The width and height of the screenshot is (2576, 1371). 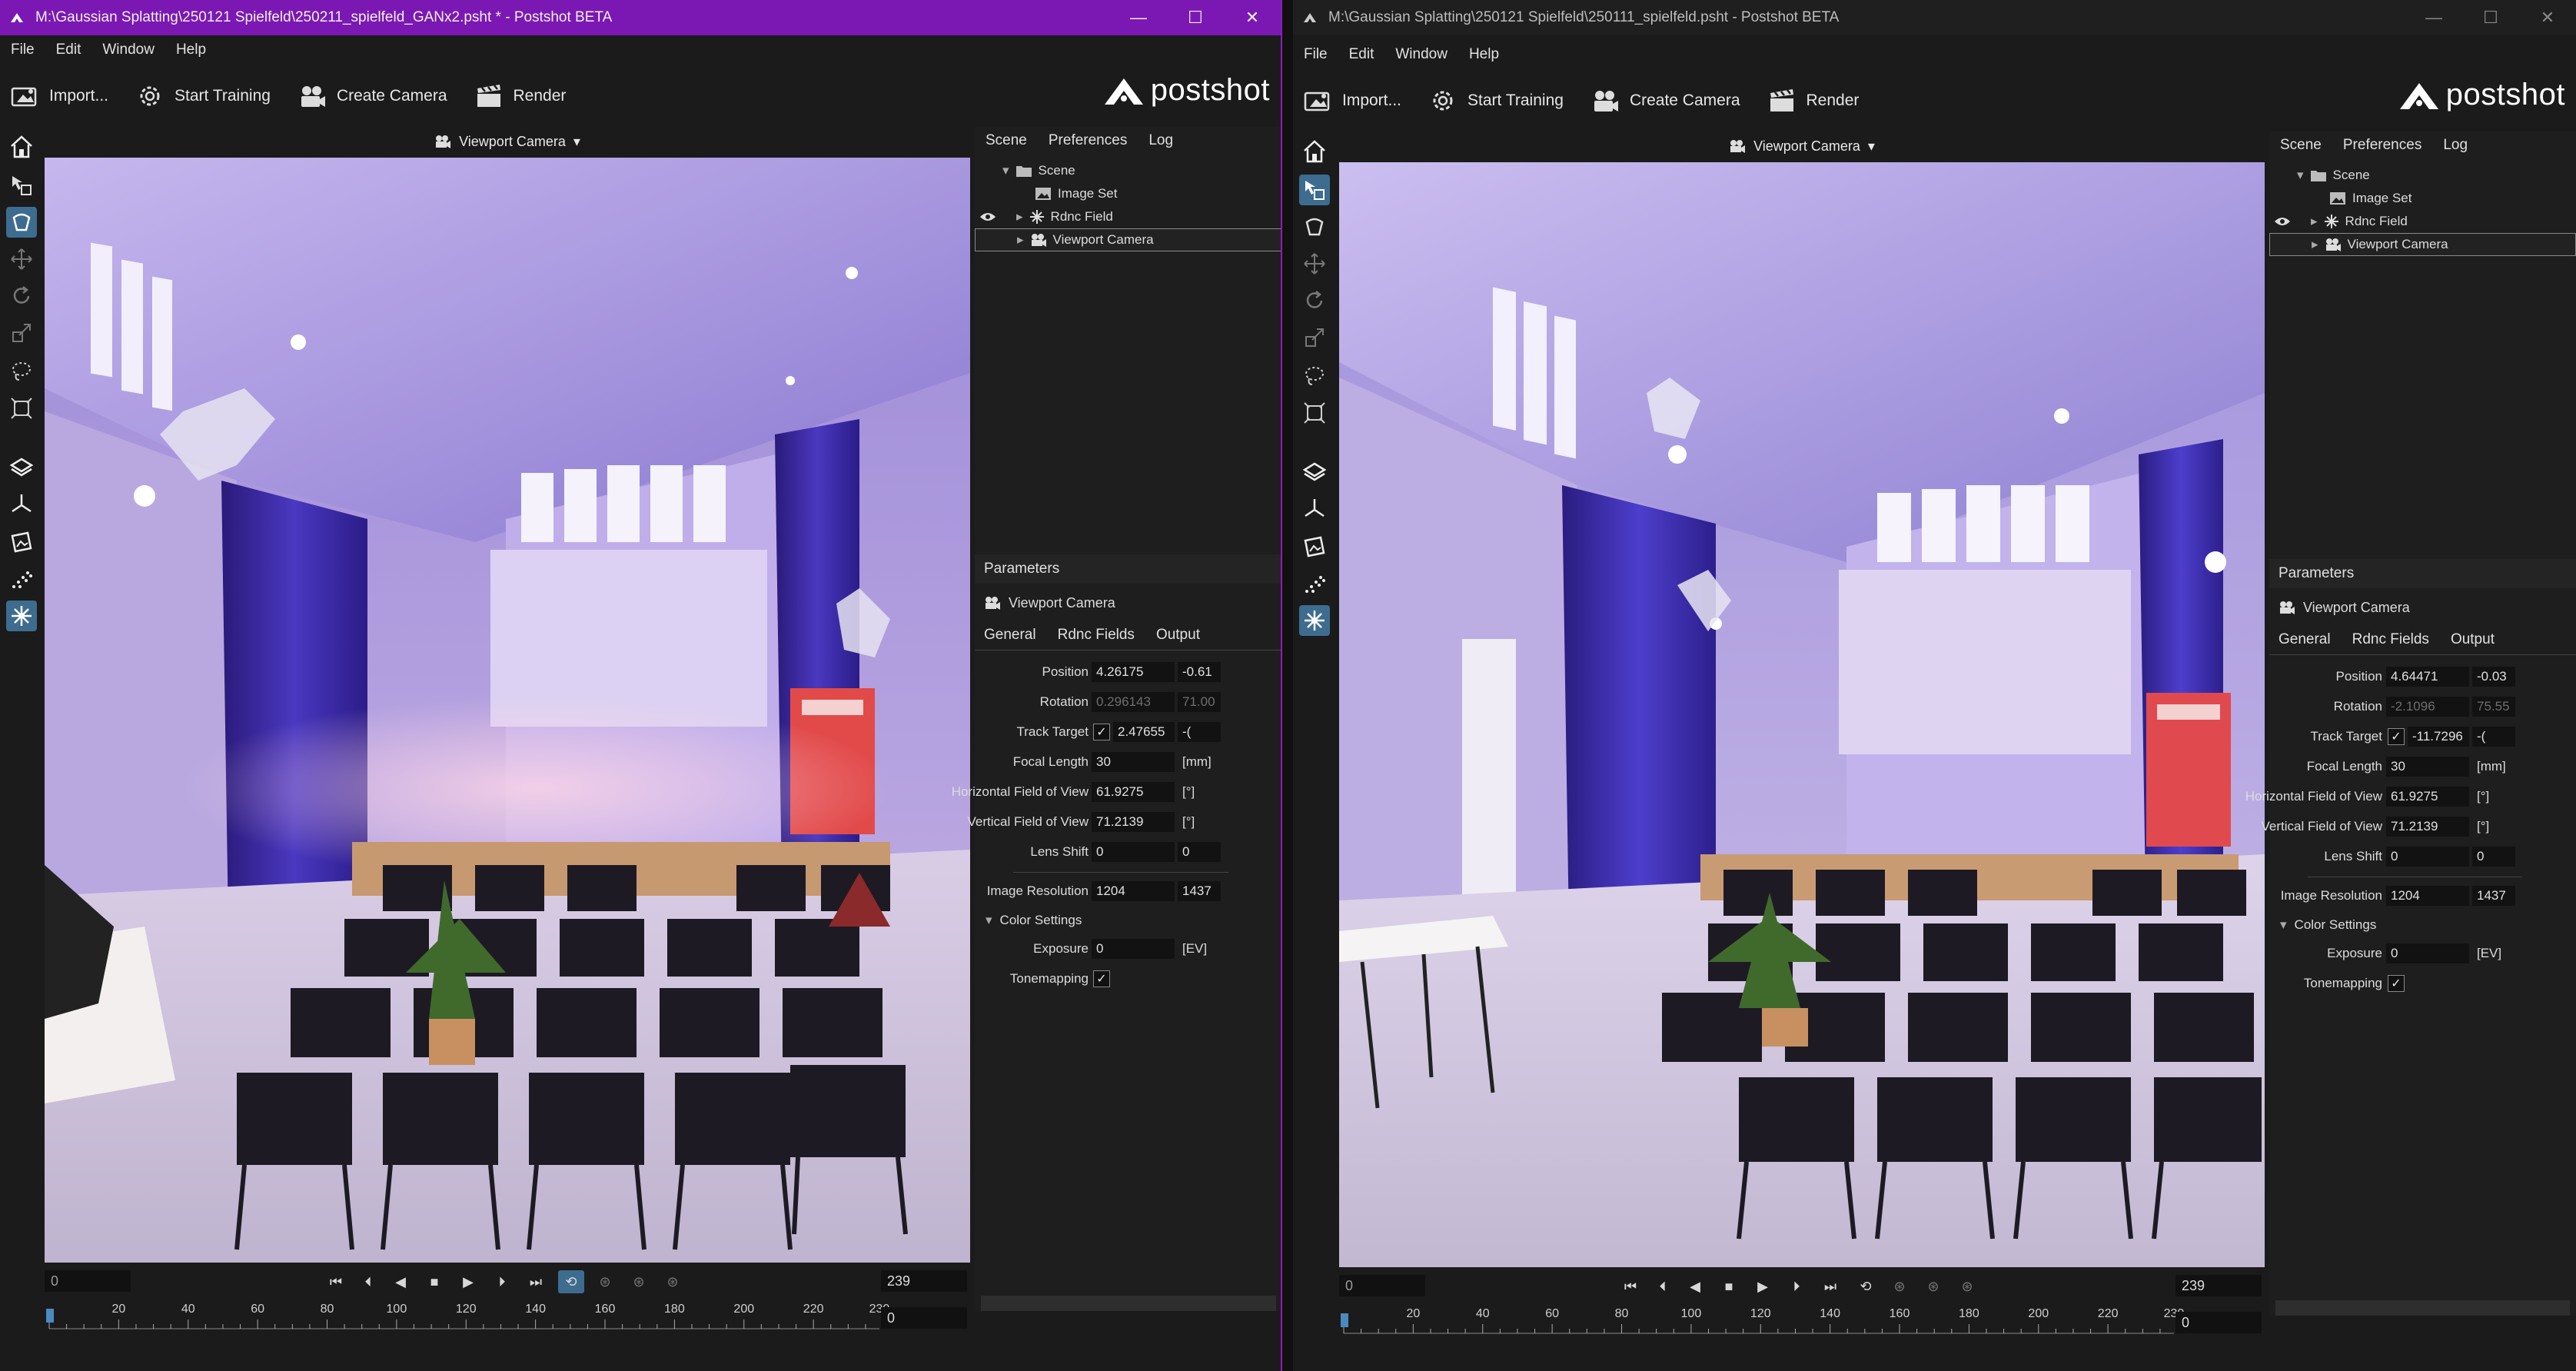 I want to click on track-target-x-field: -11.7296, so click(x=2438, y=737).